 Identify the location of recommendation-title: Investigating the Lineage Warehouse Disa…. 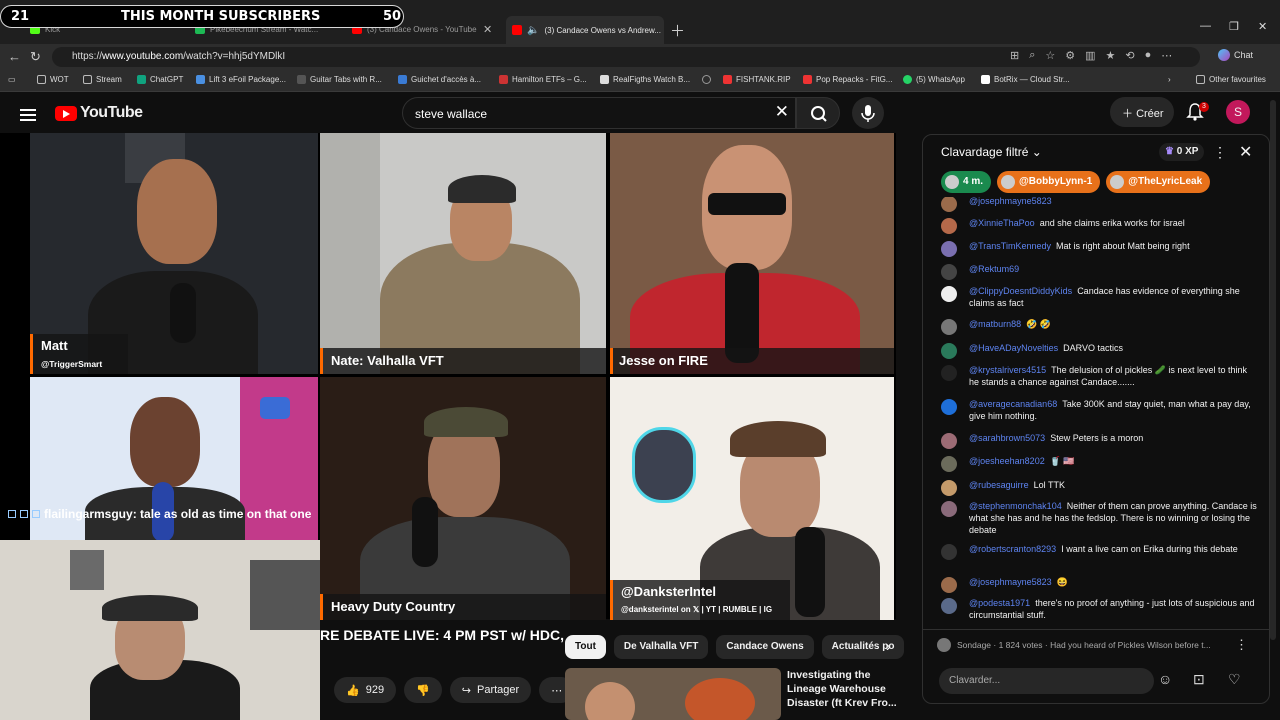
(842, 689).